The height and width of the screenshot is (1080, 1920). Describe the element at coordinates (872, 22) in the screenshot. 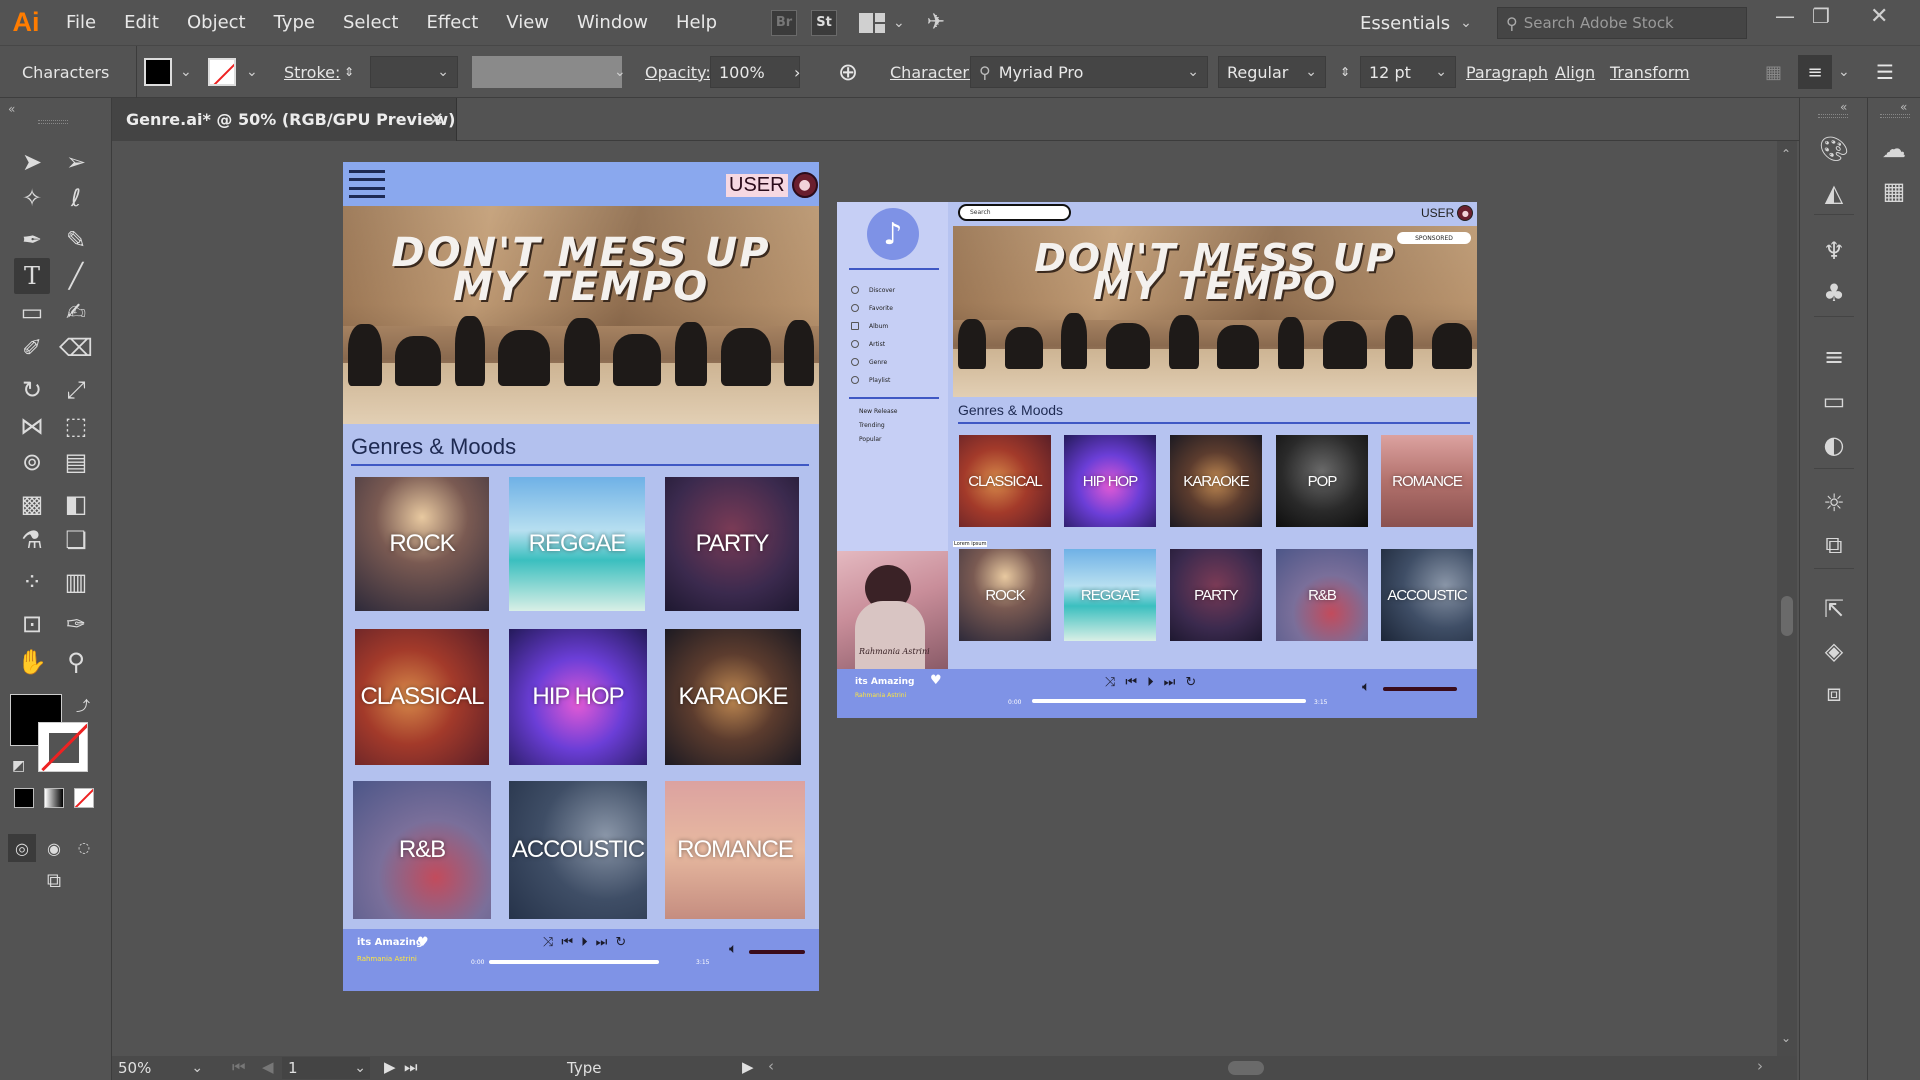

I see `arrange-documents-icon` at that location.